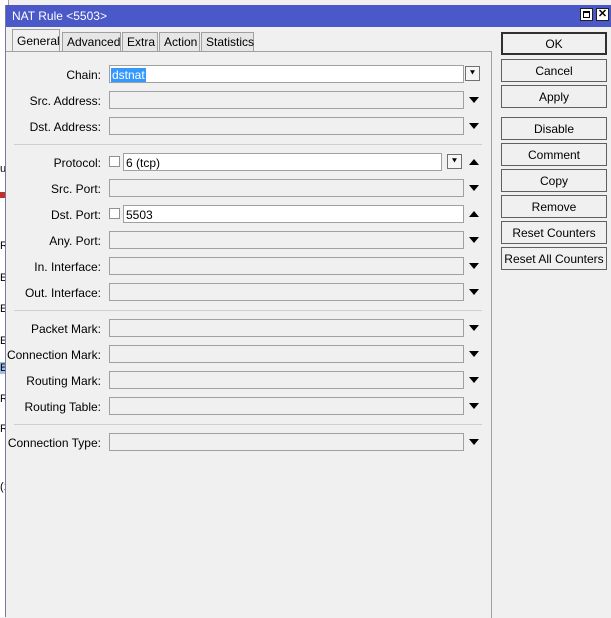  I want to click on out-interface-expand-icon, so click(474, 292).